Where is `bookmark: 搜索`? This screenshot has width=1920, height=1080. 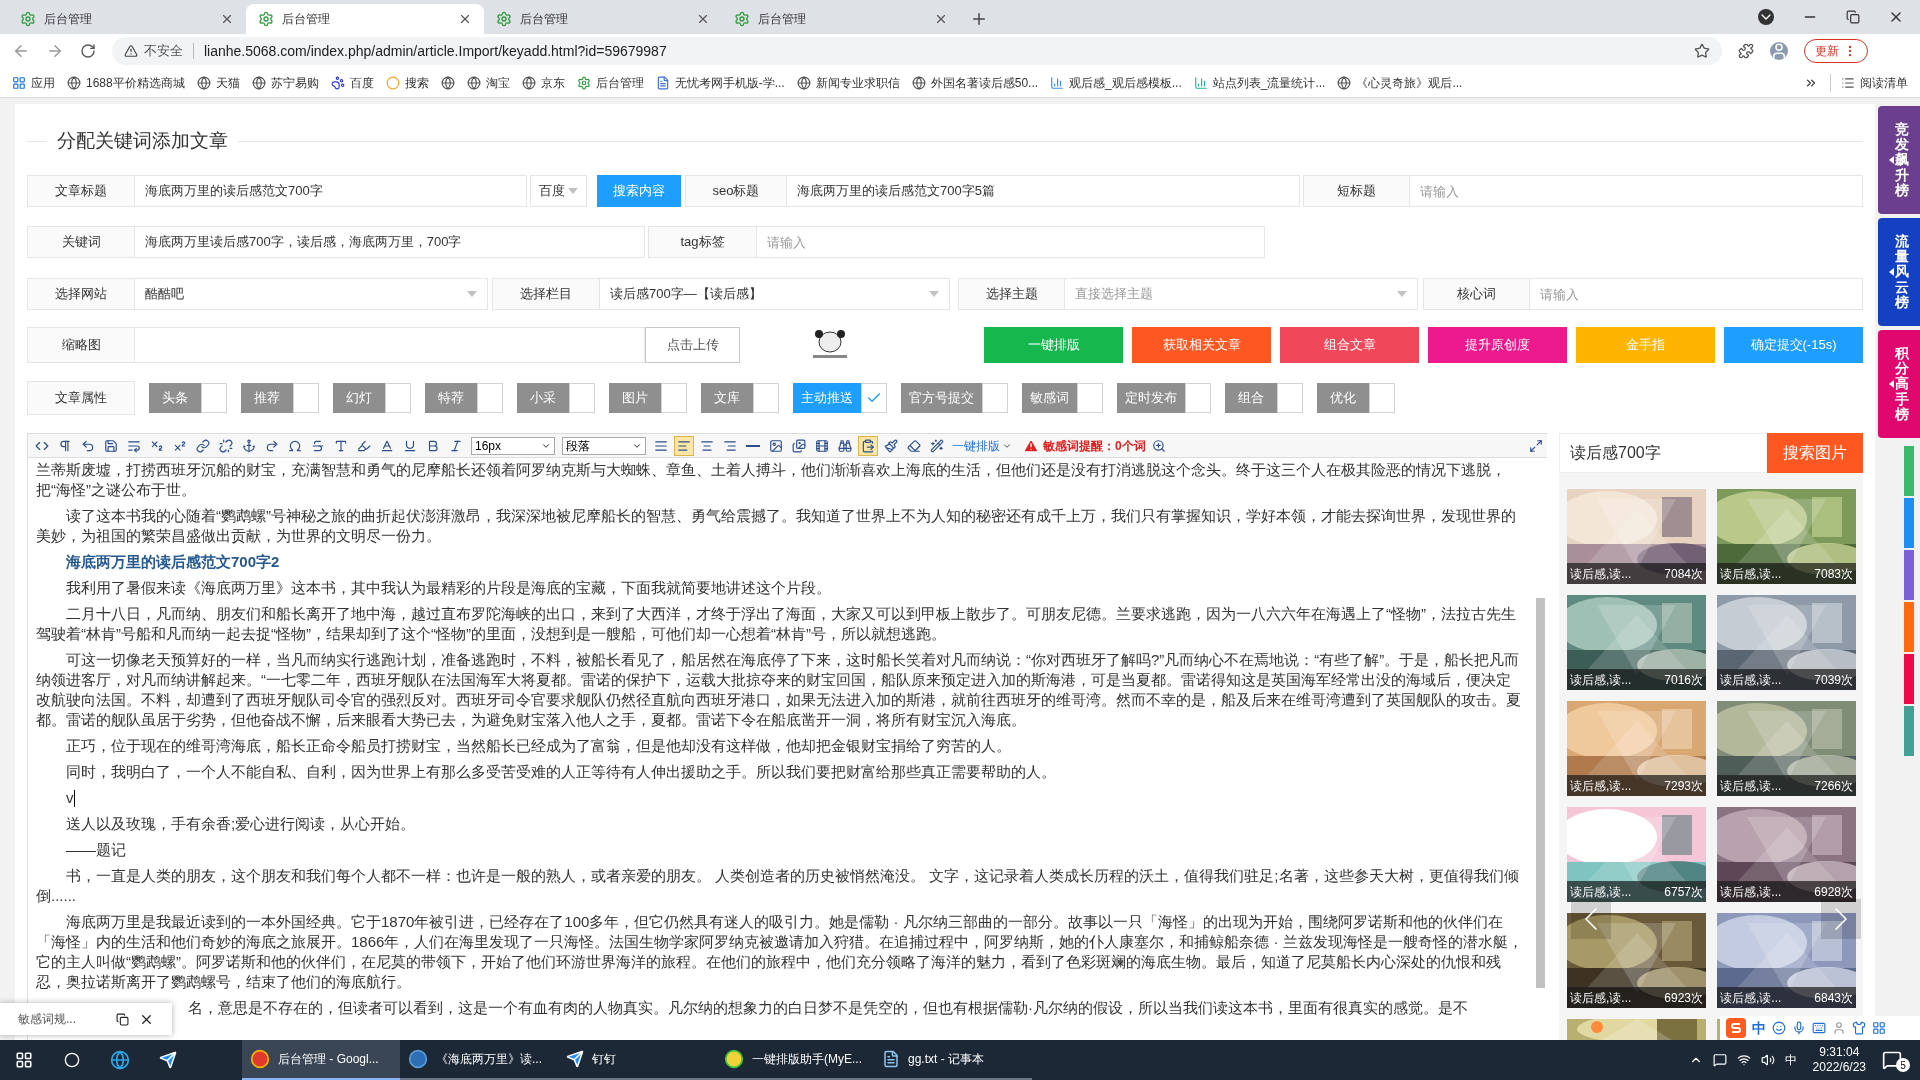 bookmark: 搜索 is located at coordinates (407, 82).